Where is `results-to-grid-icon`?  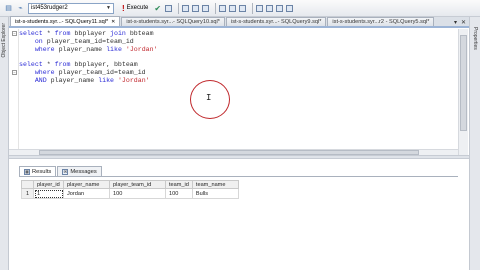 results-to-grid-icon is located at coordinates (233, 8).